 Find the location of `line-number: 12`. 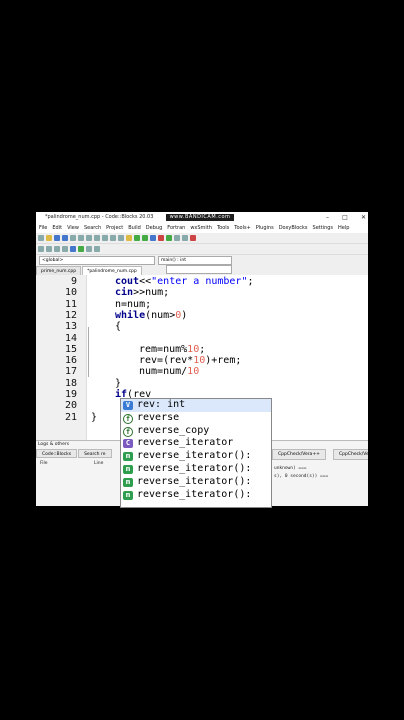

line-number: 12 is located at coordinates (70, 315).